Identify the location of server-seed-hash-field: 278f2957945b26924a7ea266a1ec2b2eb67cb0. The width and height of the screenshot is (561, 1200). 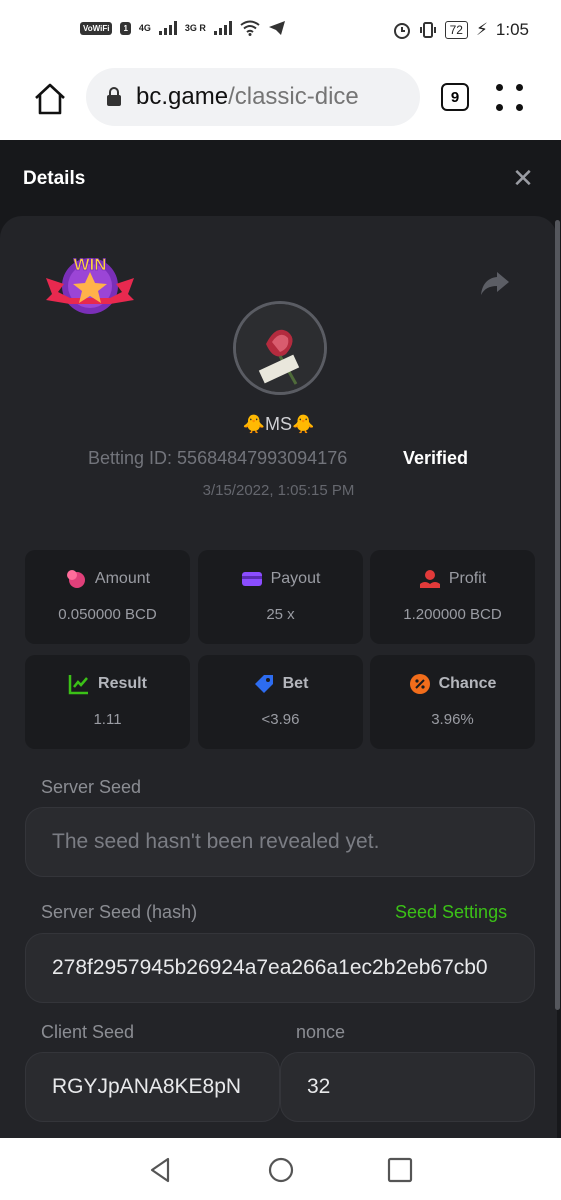
(280, 968).